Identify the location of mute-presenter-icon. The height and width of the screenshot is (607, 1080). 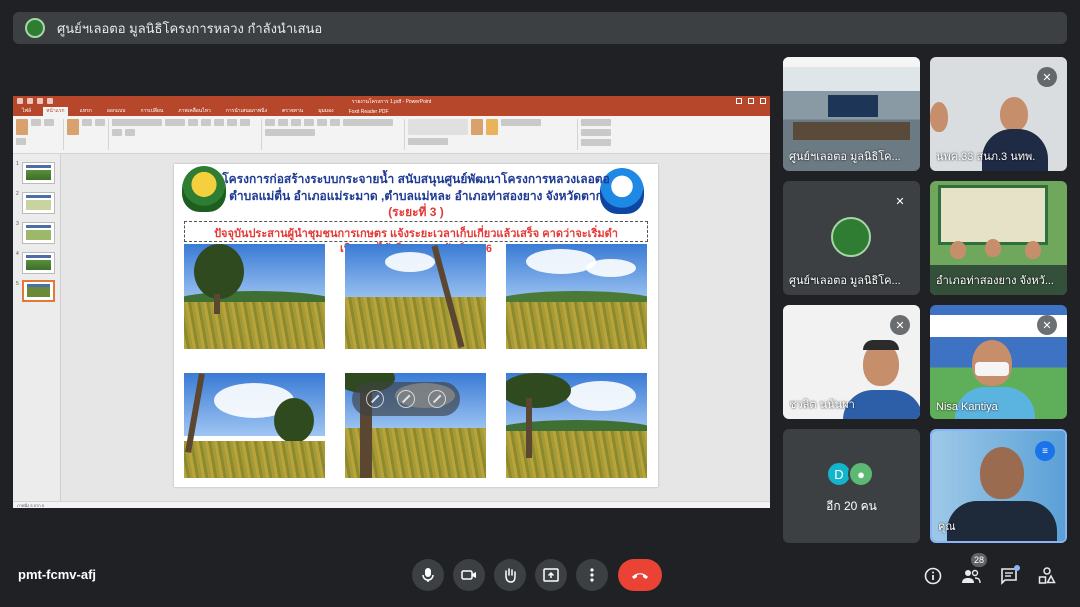
(375, 399).